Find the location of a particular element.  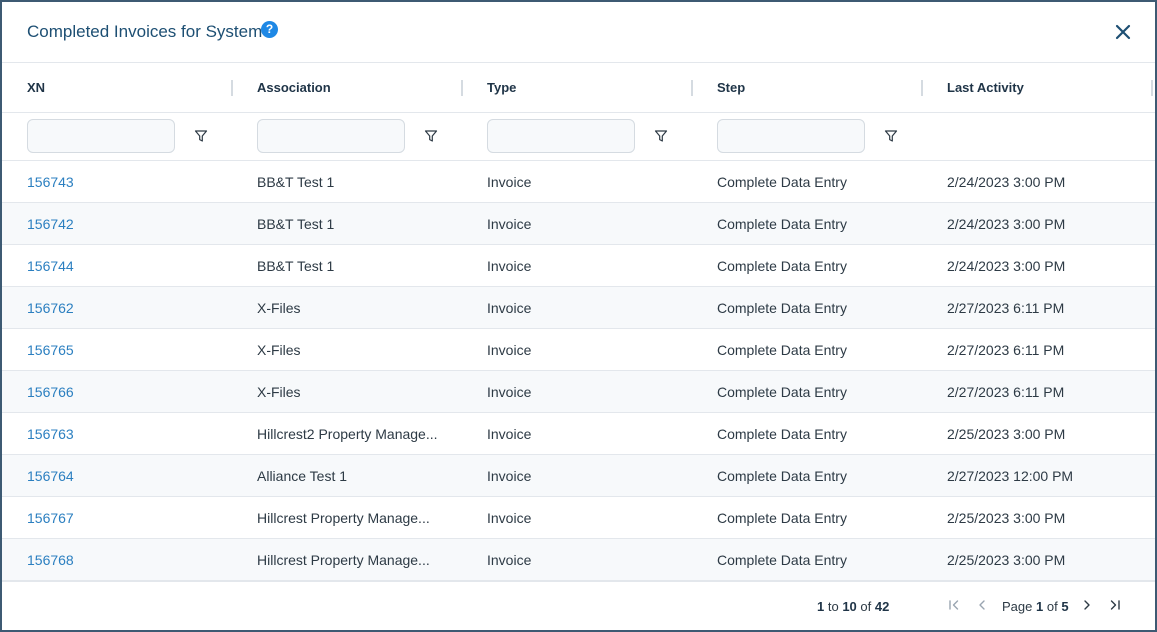

record-count: 1 to 10 of 42 is located at coordinates (853, 606).